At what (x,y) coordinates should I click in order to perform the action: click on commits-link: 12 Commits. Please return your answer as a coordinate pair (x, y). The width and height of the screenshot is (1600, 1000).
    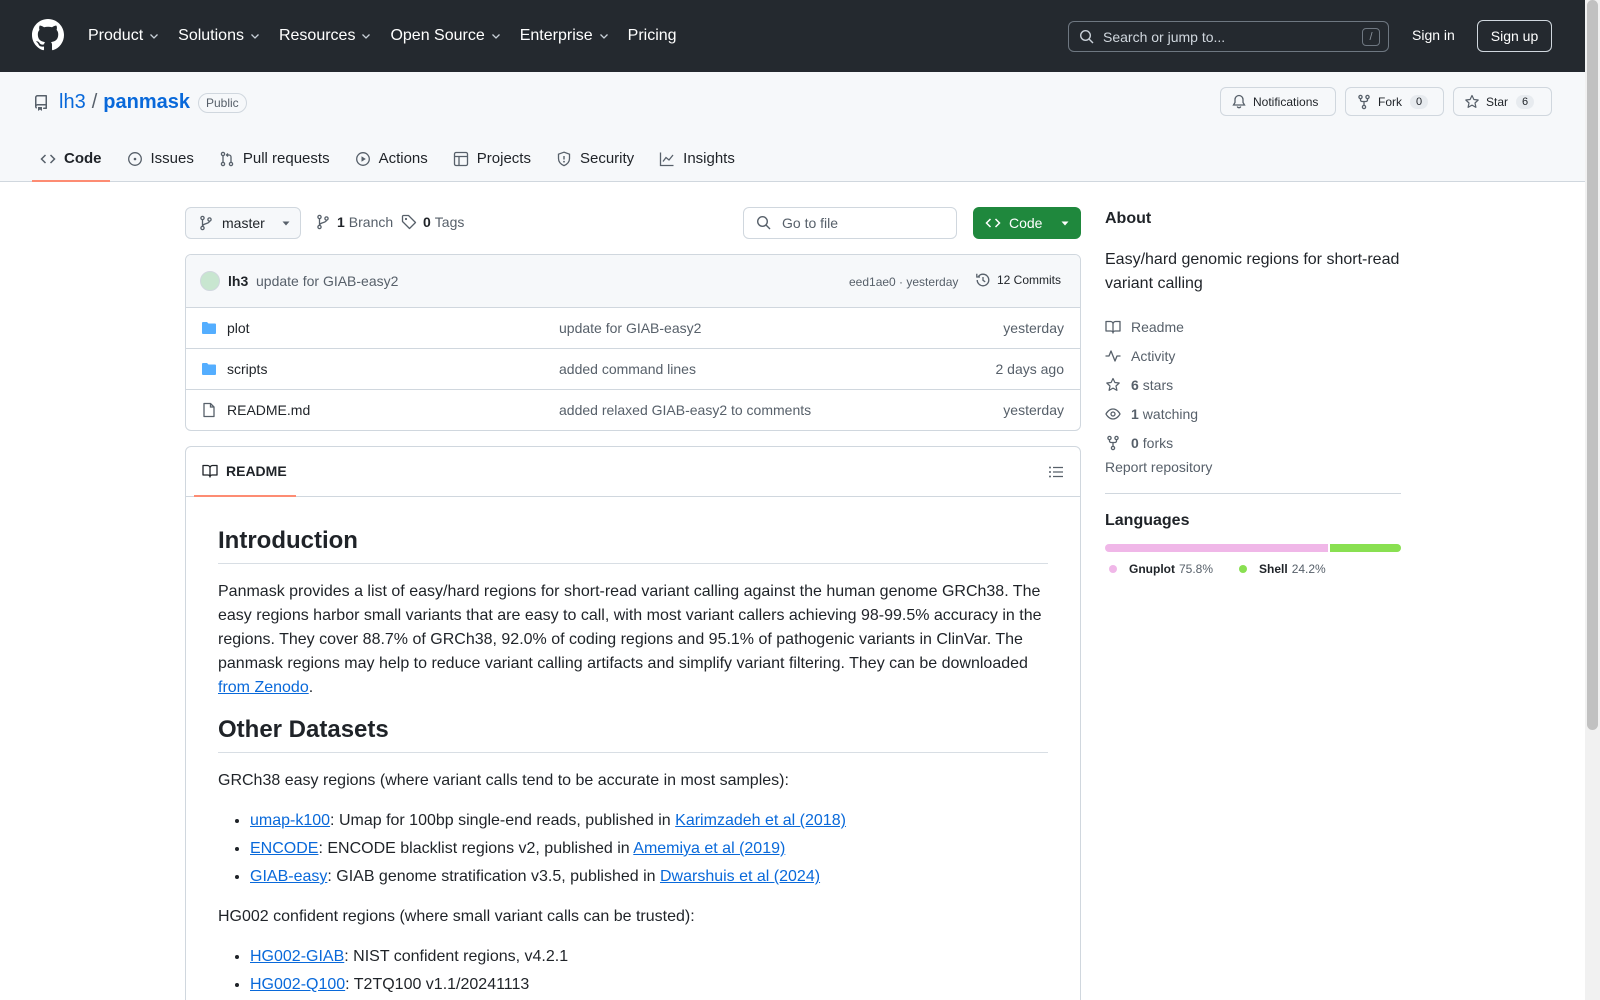
    Looking at the image, I should click on (1018, 280).